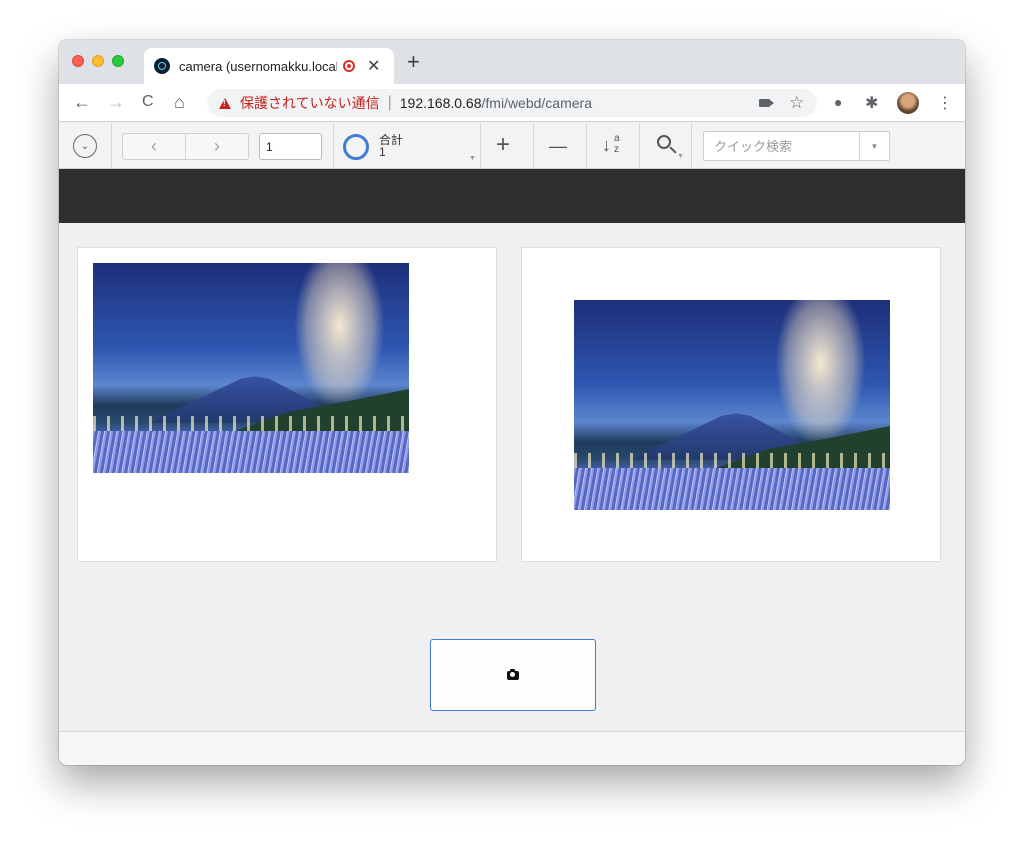  What do you see at coordinates (148, 102) in the screenshot?
I see `reload-button: C` at bounding box center [148, 102].